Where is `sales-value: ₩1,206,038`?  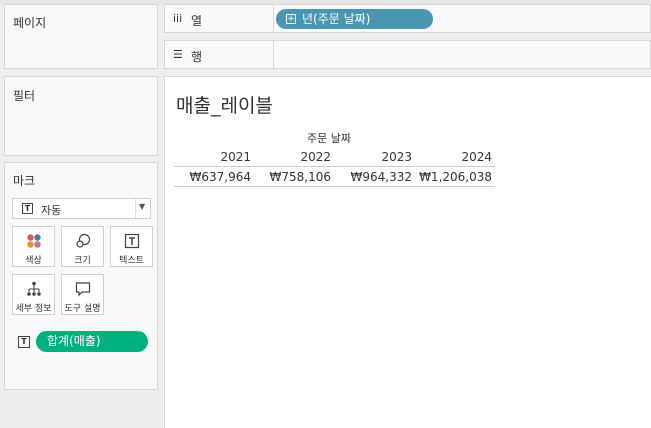 sales-value: ₩1,206,038 is located at coordinates (452, 177).